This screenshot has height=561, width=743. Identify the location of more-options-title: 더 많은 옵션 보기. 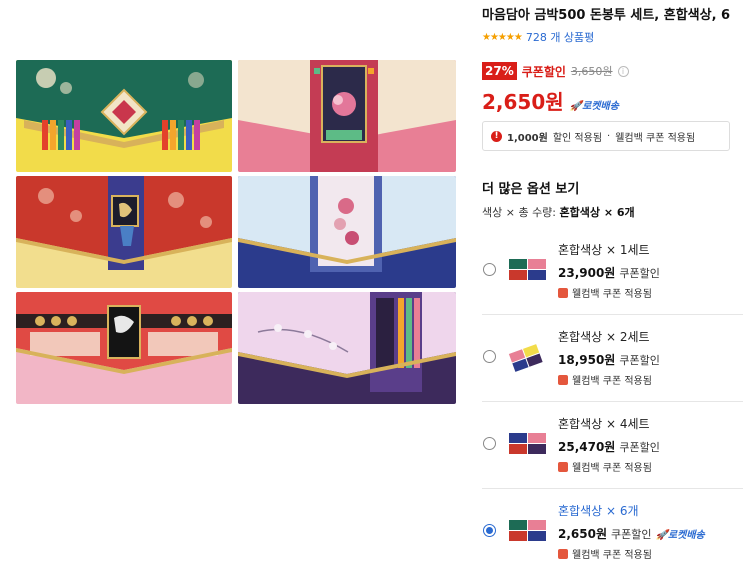
(531, 189).